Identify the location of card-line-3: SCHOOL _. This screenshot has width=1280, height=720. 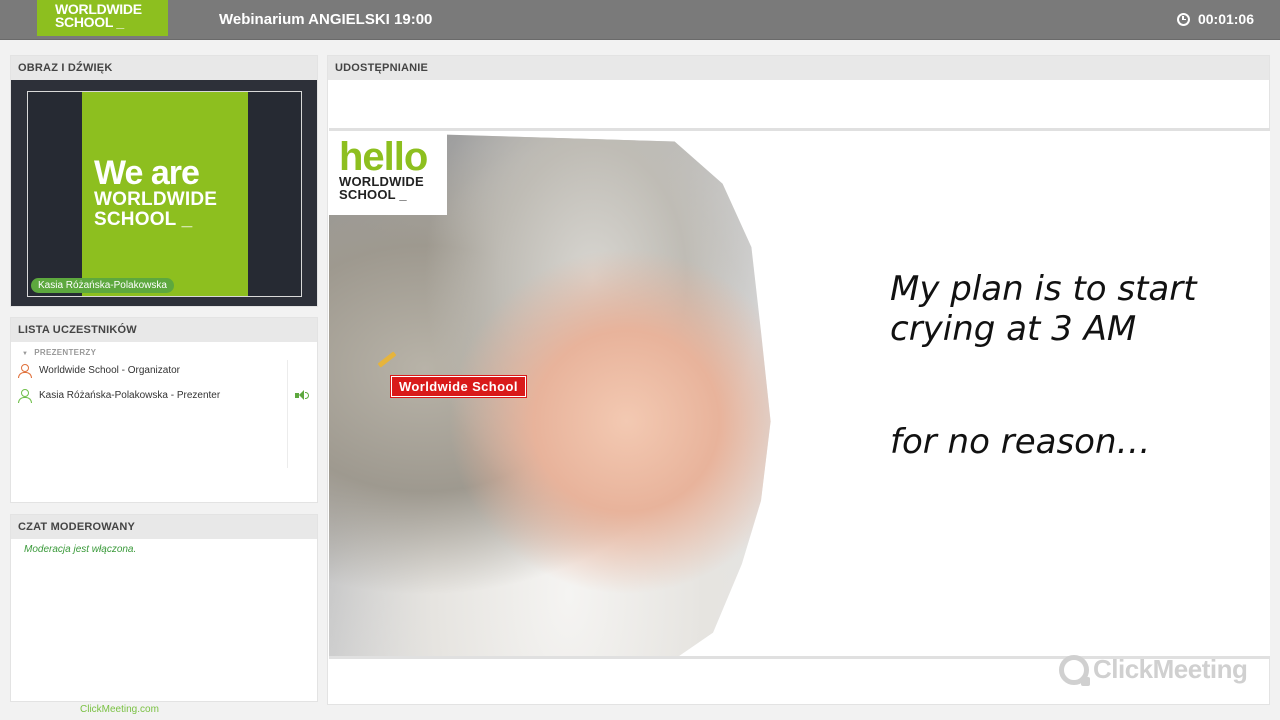
(143, 219).